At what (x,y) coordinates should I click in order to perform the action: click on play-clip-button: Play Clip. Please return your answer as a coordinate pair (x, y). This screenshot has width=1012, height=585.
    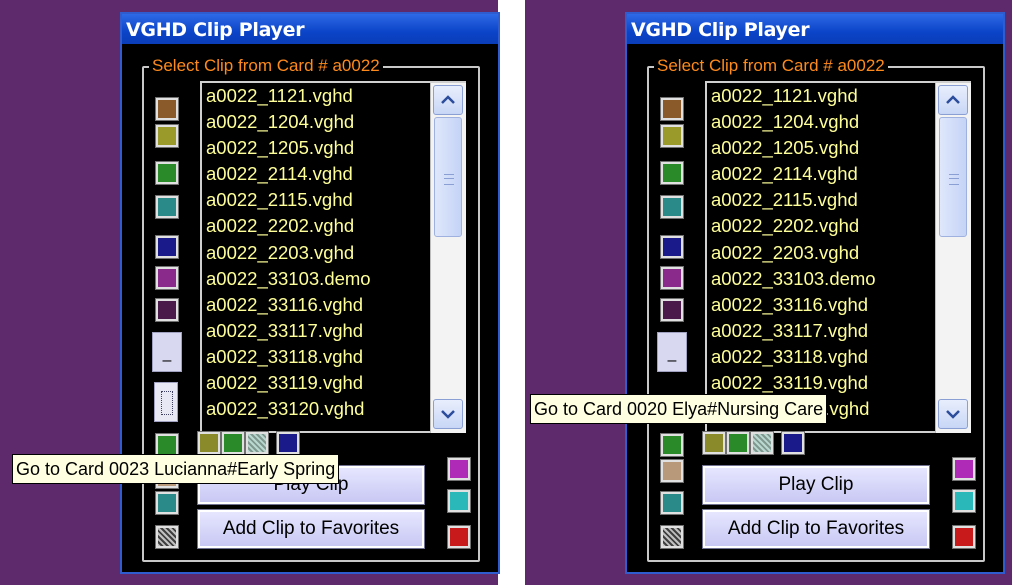
    Looking at the image, I should click on (816, 485).